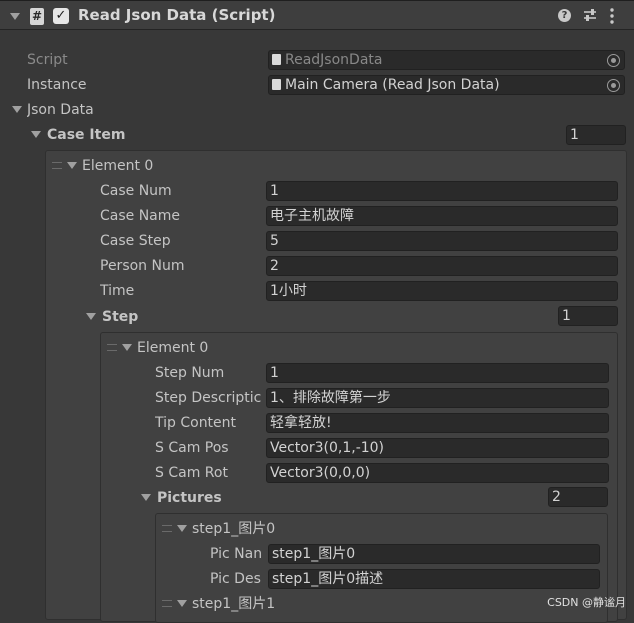  Describe the element at coordinates (442, 266) in the screenshot. I see `person-num-field: 2` at that location.